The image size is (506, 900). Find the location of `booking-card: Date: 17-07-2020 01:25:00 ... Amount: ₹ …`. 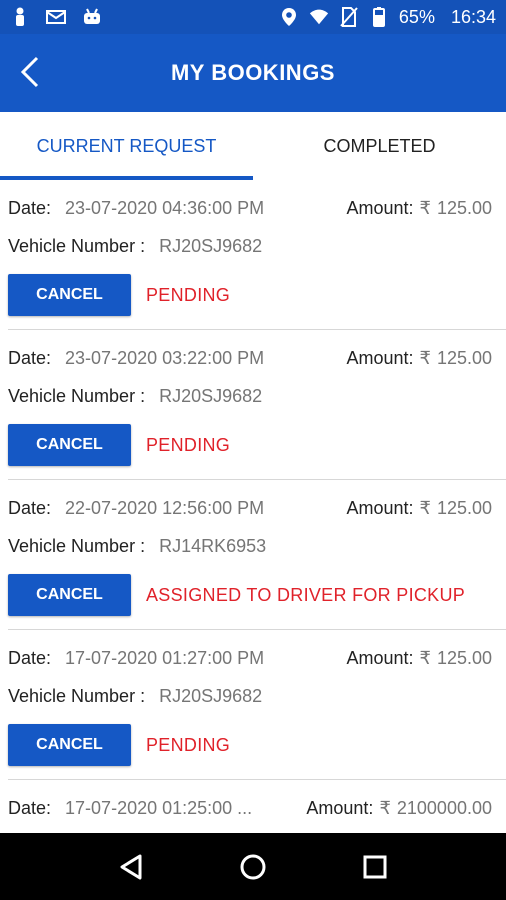

booking-card: Date: 17-07-2020 01:25:00 ... Amount: ₹ … is located at coordinates (257, 806).